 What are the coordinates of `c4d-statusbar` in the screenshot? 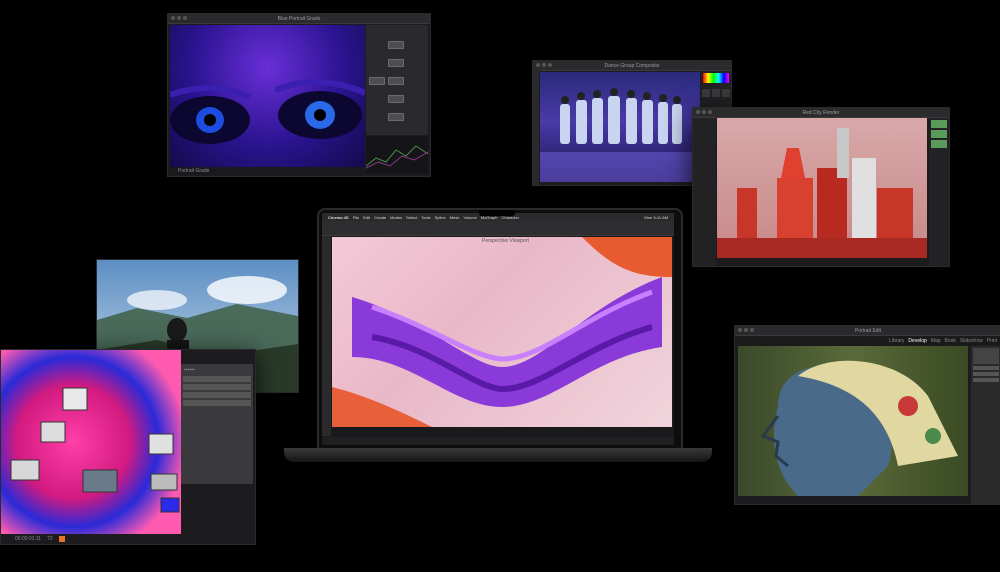 It's located at (498, 441).